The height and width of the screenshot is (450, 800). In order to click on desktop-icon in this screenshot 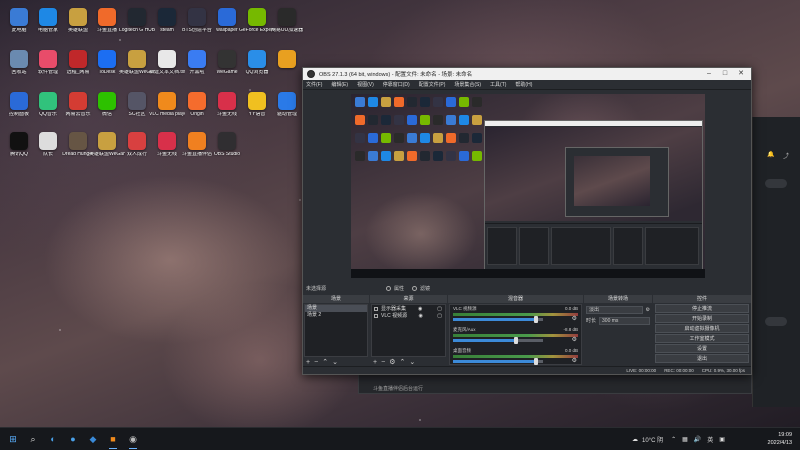, I will do `click(287, 66)`.